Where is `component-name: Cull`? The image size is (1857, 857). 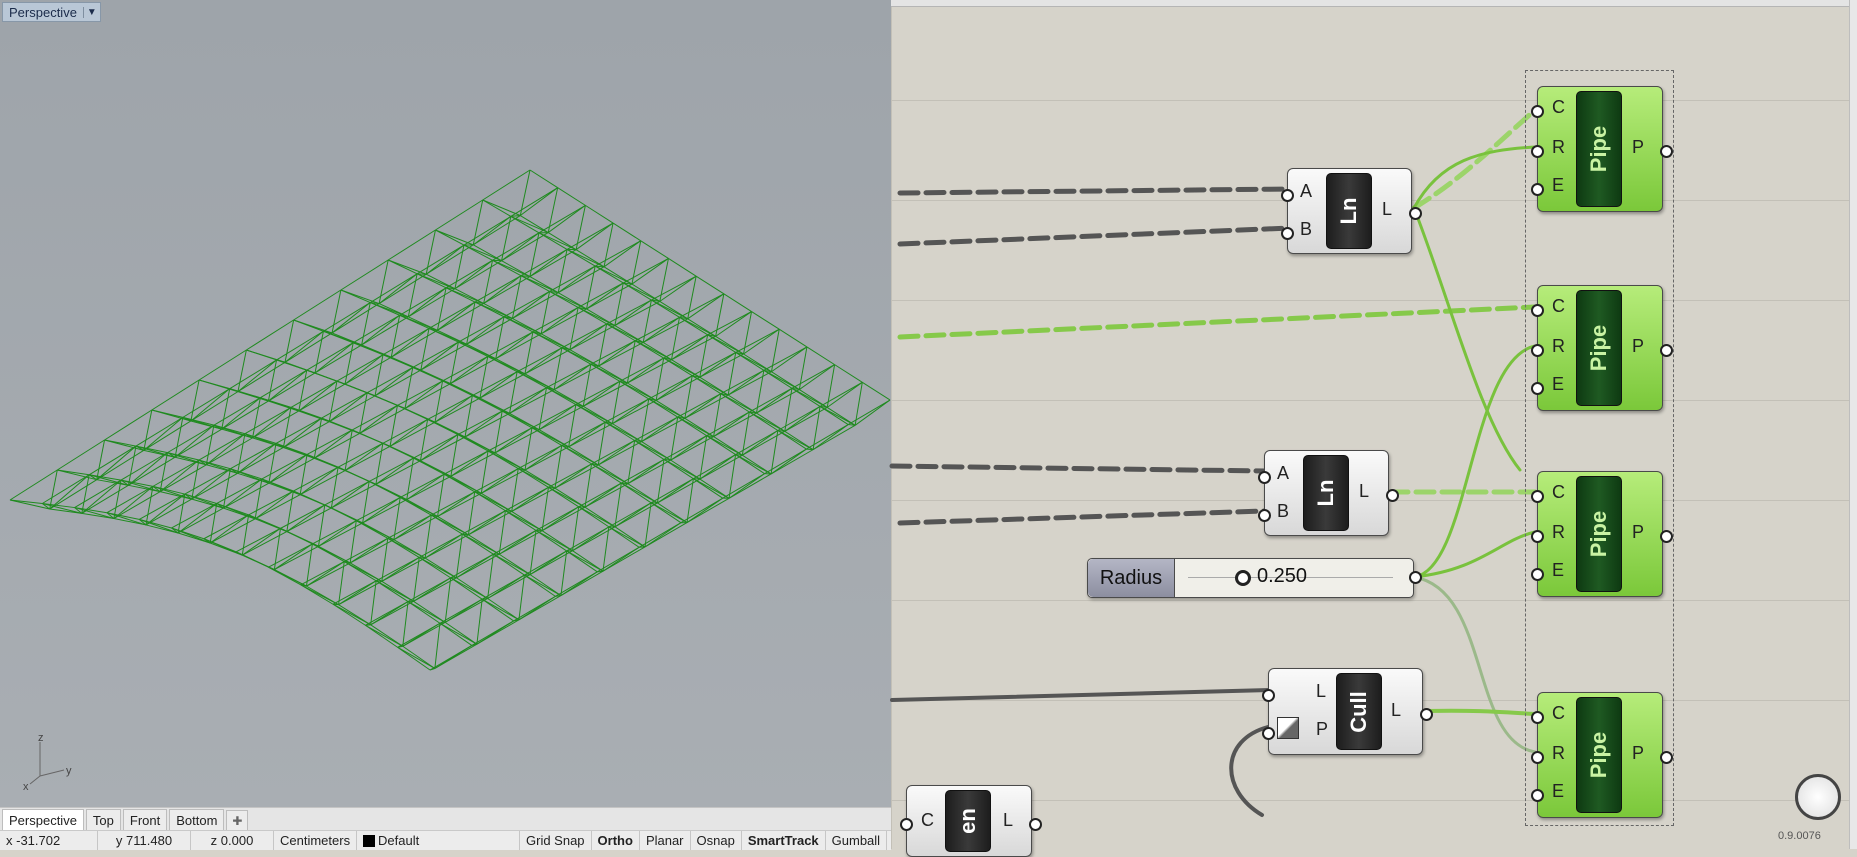 component-name: Cull is located at coordinates (1359, 712).